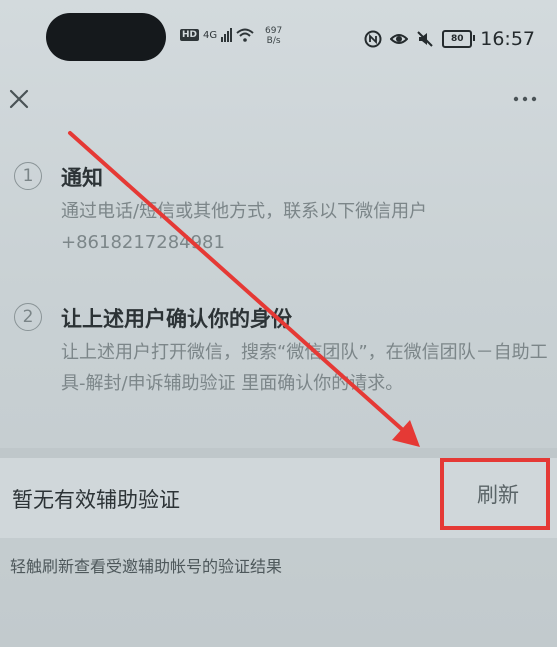  Describe the element at coordinates (96, 500) in the screenshot. I see `verification-status-label: 暂无有效辅助验证` at that location.